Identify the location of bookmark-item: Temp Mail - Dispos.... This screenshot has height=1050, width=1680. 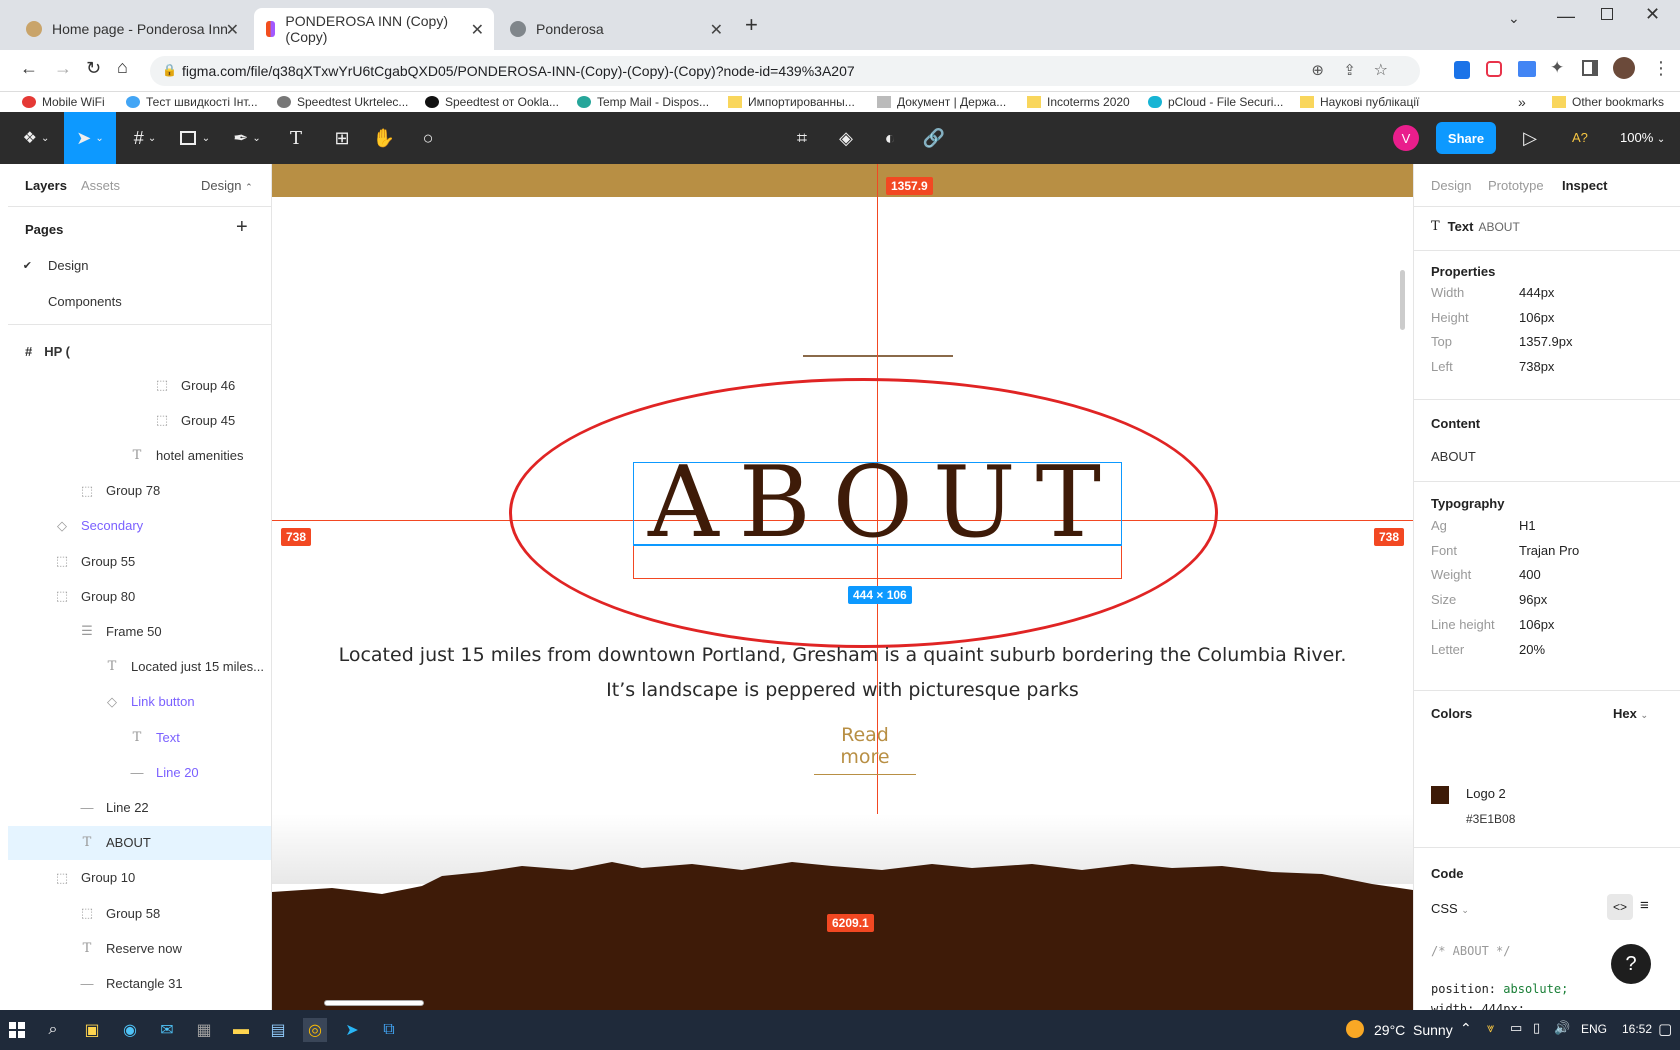
(643, 102).